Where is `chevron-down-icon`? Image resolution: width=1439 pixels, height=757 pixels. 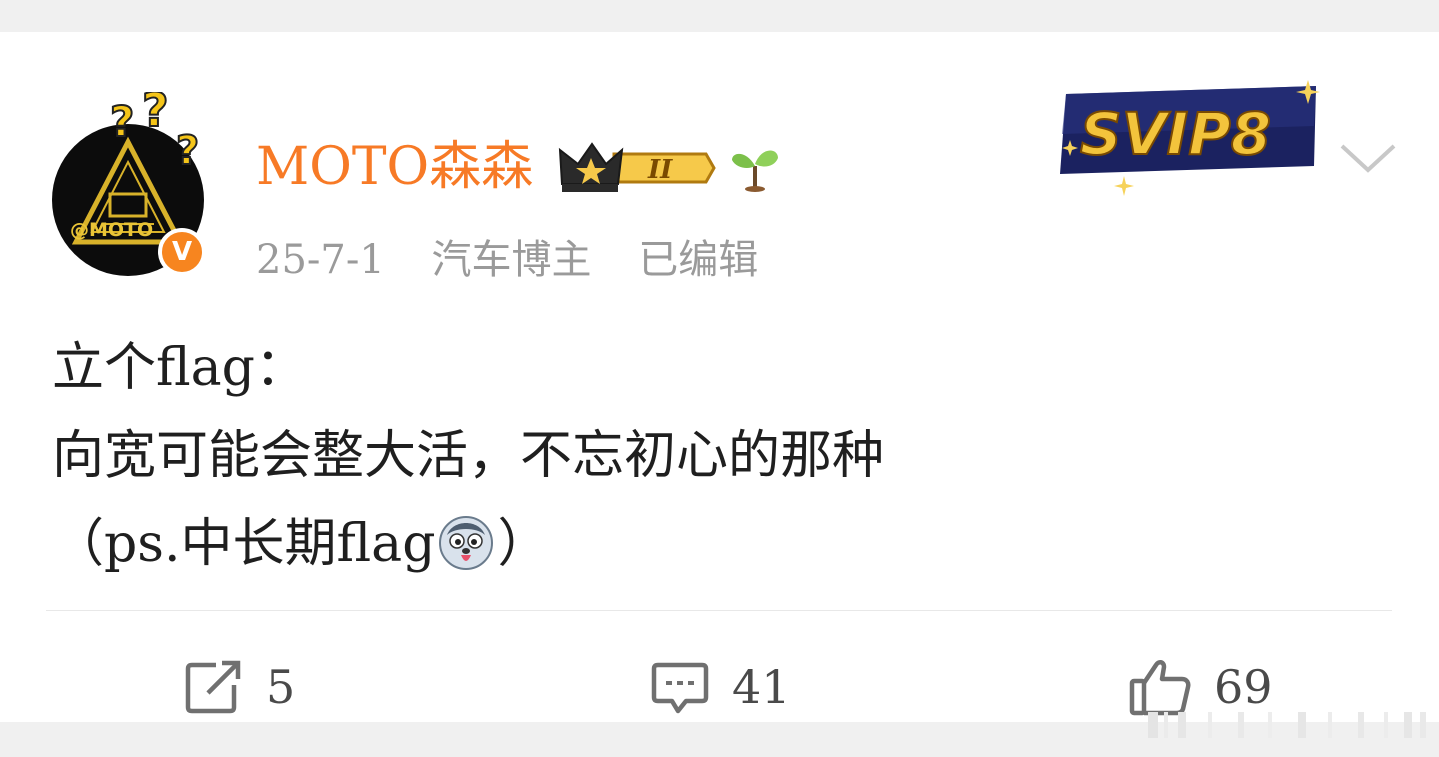
chevron-down-icon is located at coordinates (1368, 158).